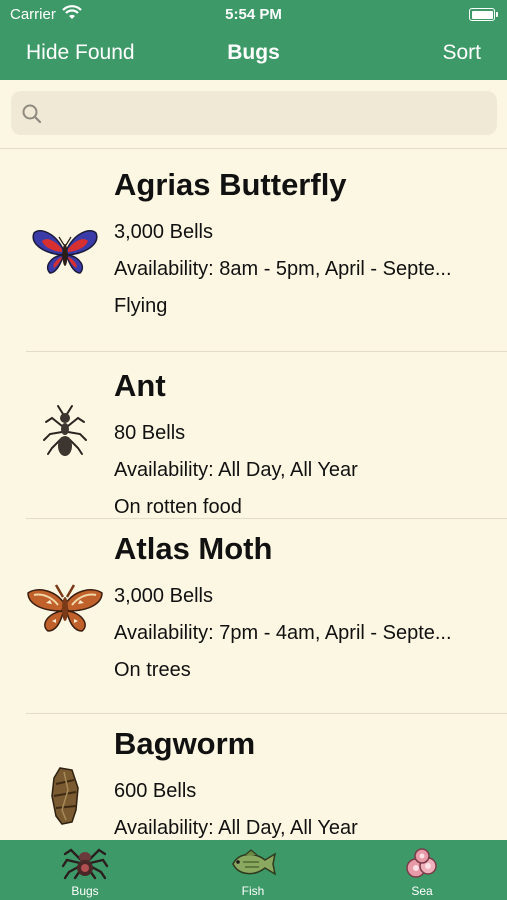 The width and height of the screenshot is (507, 900). What do you see at coordinates (178, 507) in the screenshot?
I see `bug-location: On rotten food` at bounding box center [178, 507].